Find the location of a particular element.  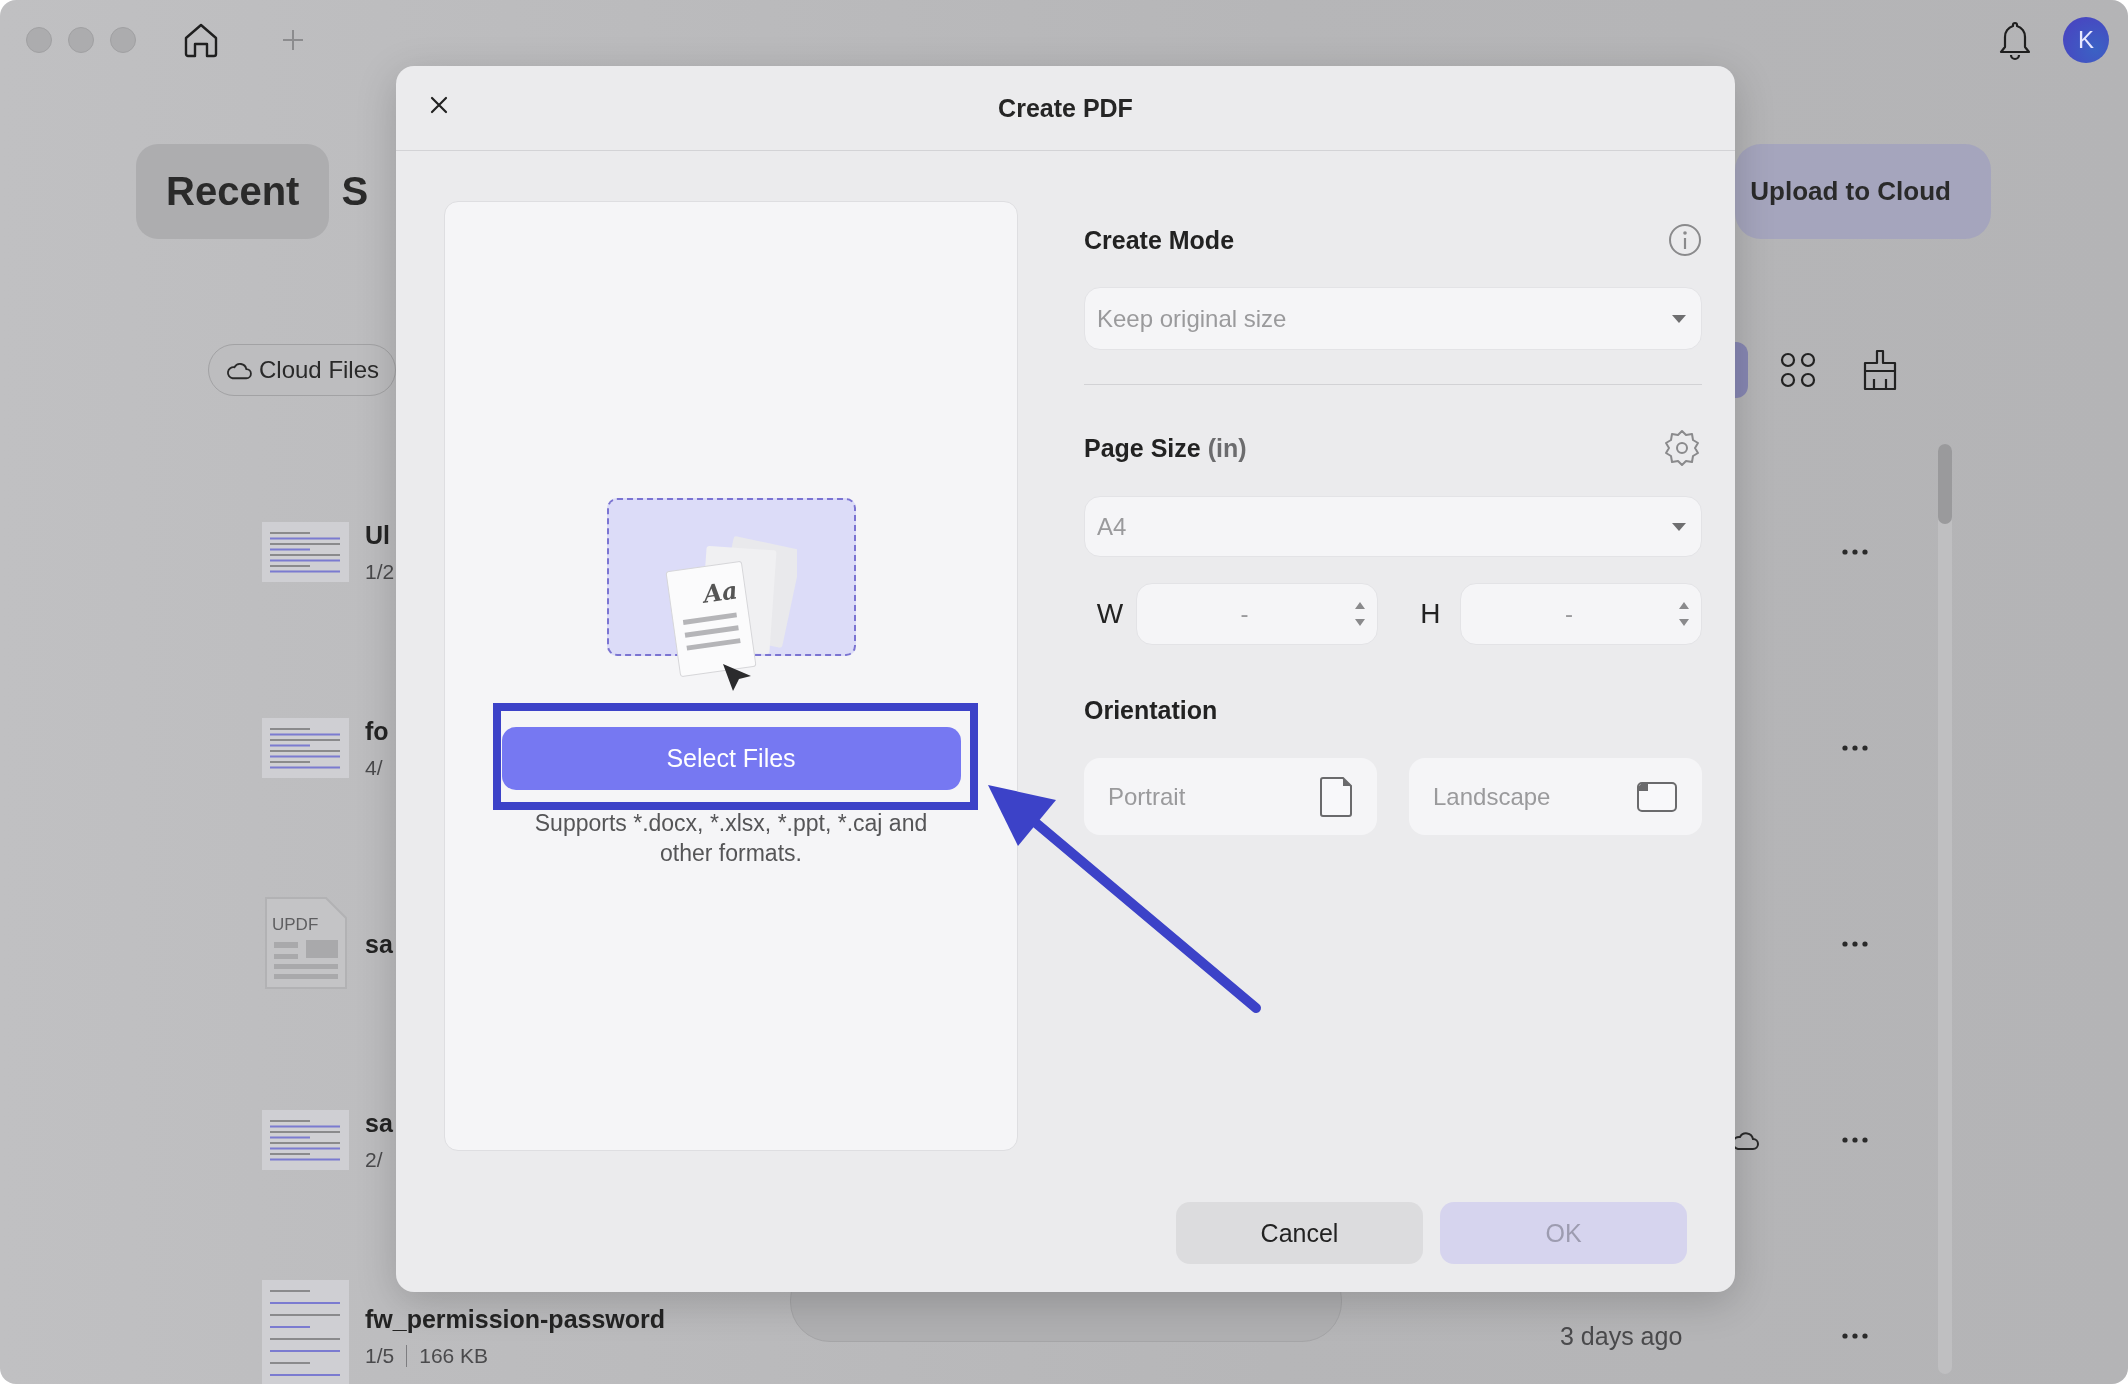

documents-drawing: Aa is located at coordinates (731, 610).